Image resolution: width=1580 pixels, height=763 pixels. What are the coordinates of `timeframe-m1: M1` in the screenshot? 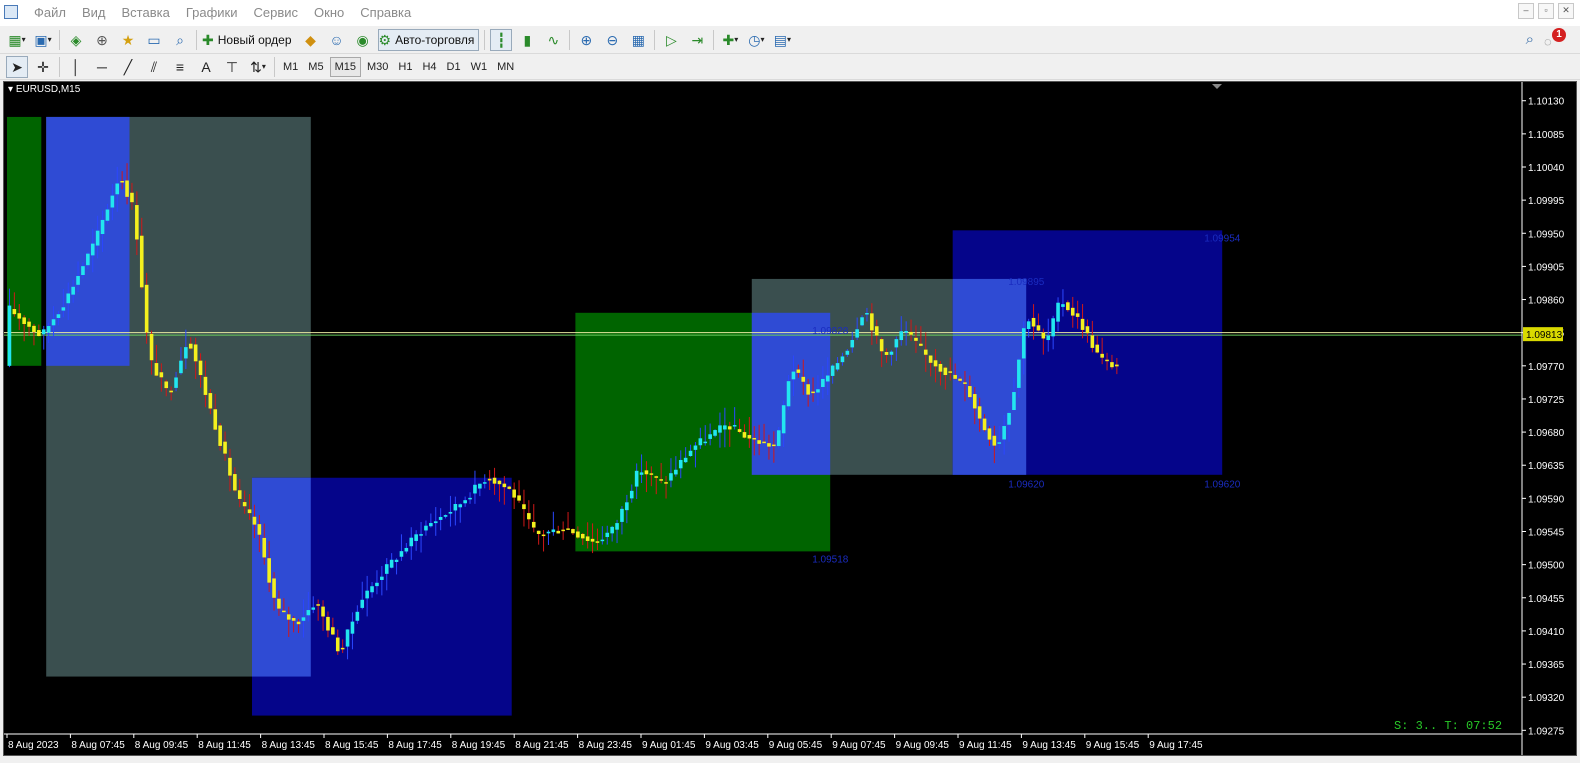 It's located at (290, 67).